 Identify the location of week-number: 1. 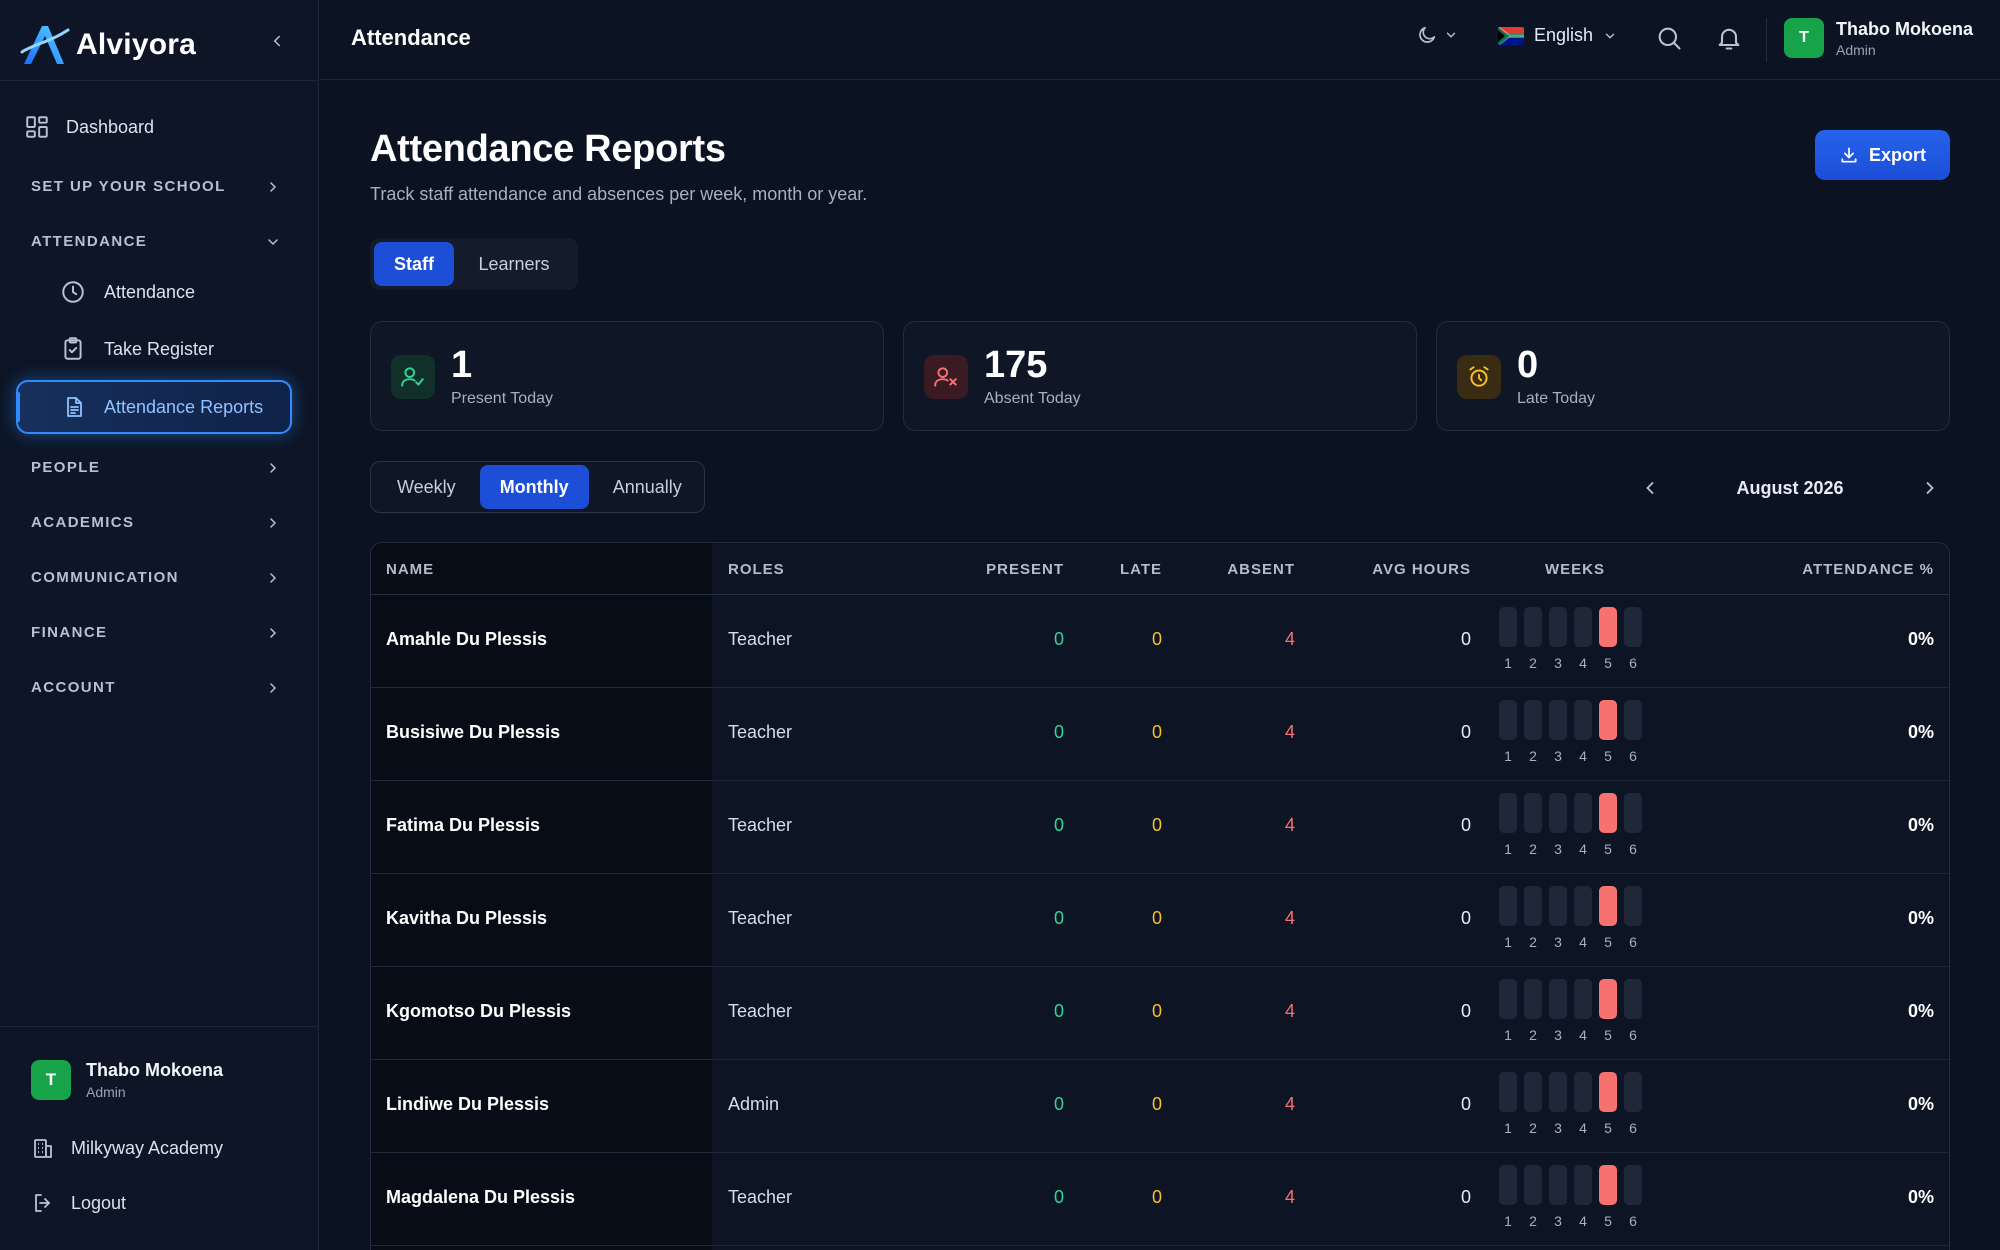
(1508, 1221).